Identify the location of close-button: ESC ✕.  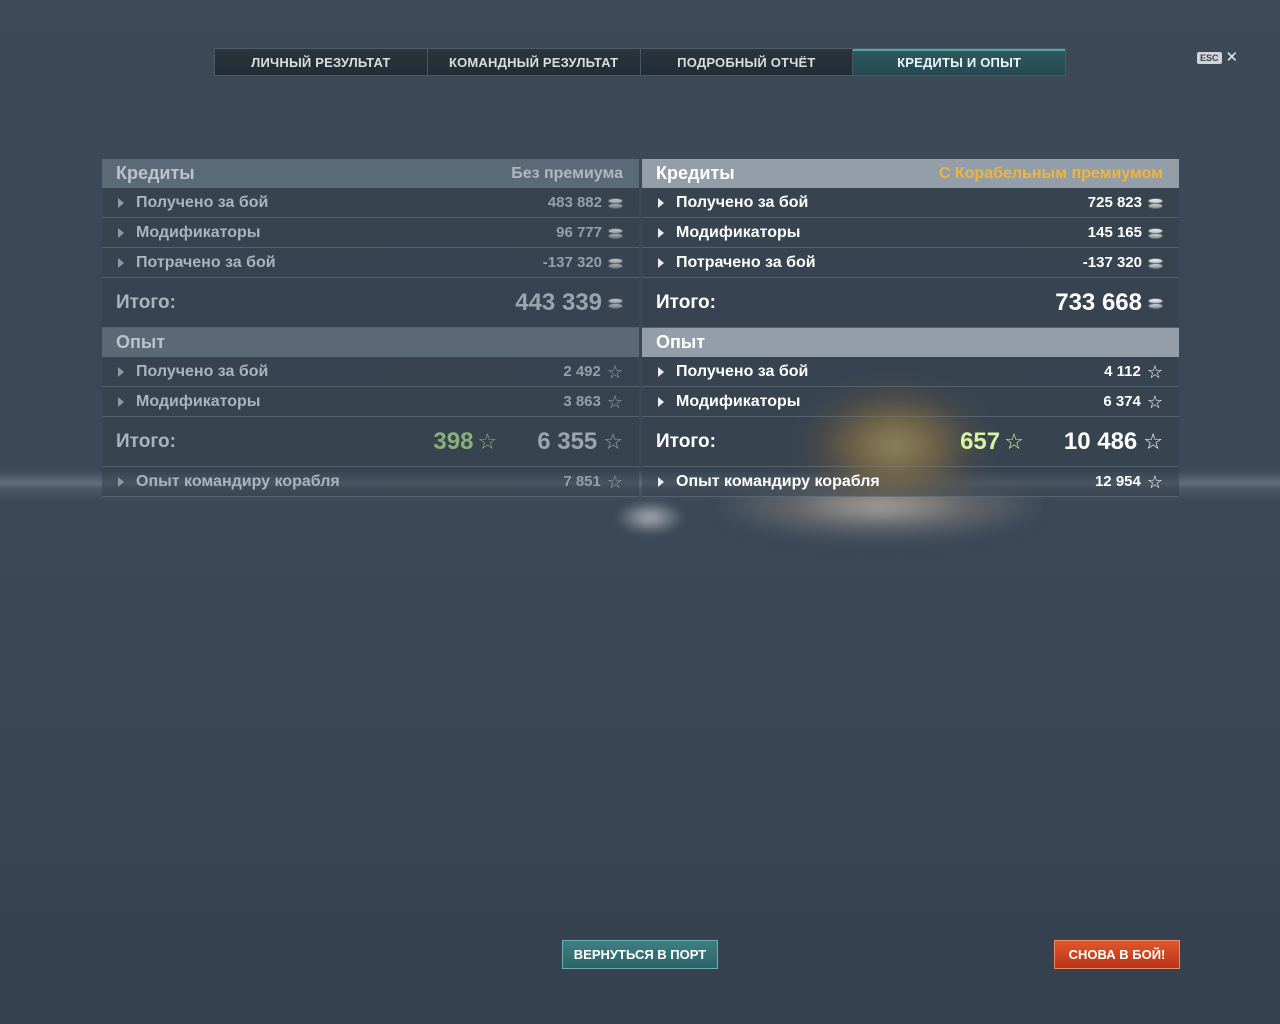
(1218, 57).